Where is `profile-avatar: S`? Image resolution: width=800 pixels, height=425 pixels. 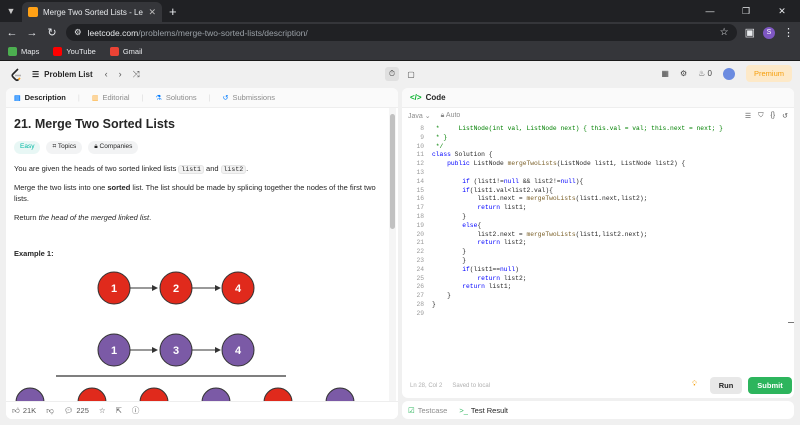
profile-avatar: S is located at coordinates (769, 32).